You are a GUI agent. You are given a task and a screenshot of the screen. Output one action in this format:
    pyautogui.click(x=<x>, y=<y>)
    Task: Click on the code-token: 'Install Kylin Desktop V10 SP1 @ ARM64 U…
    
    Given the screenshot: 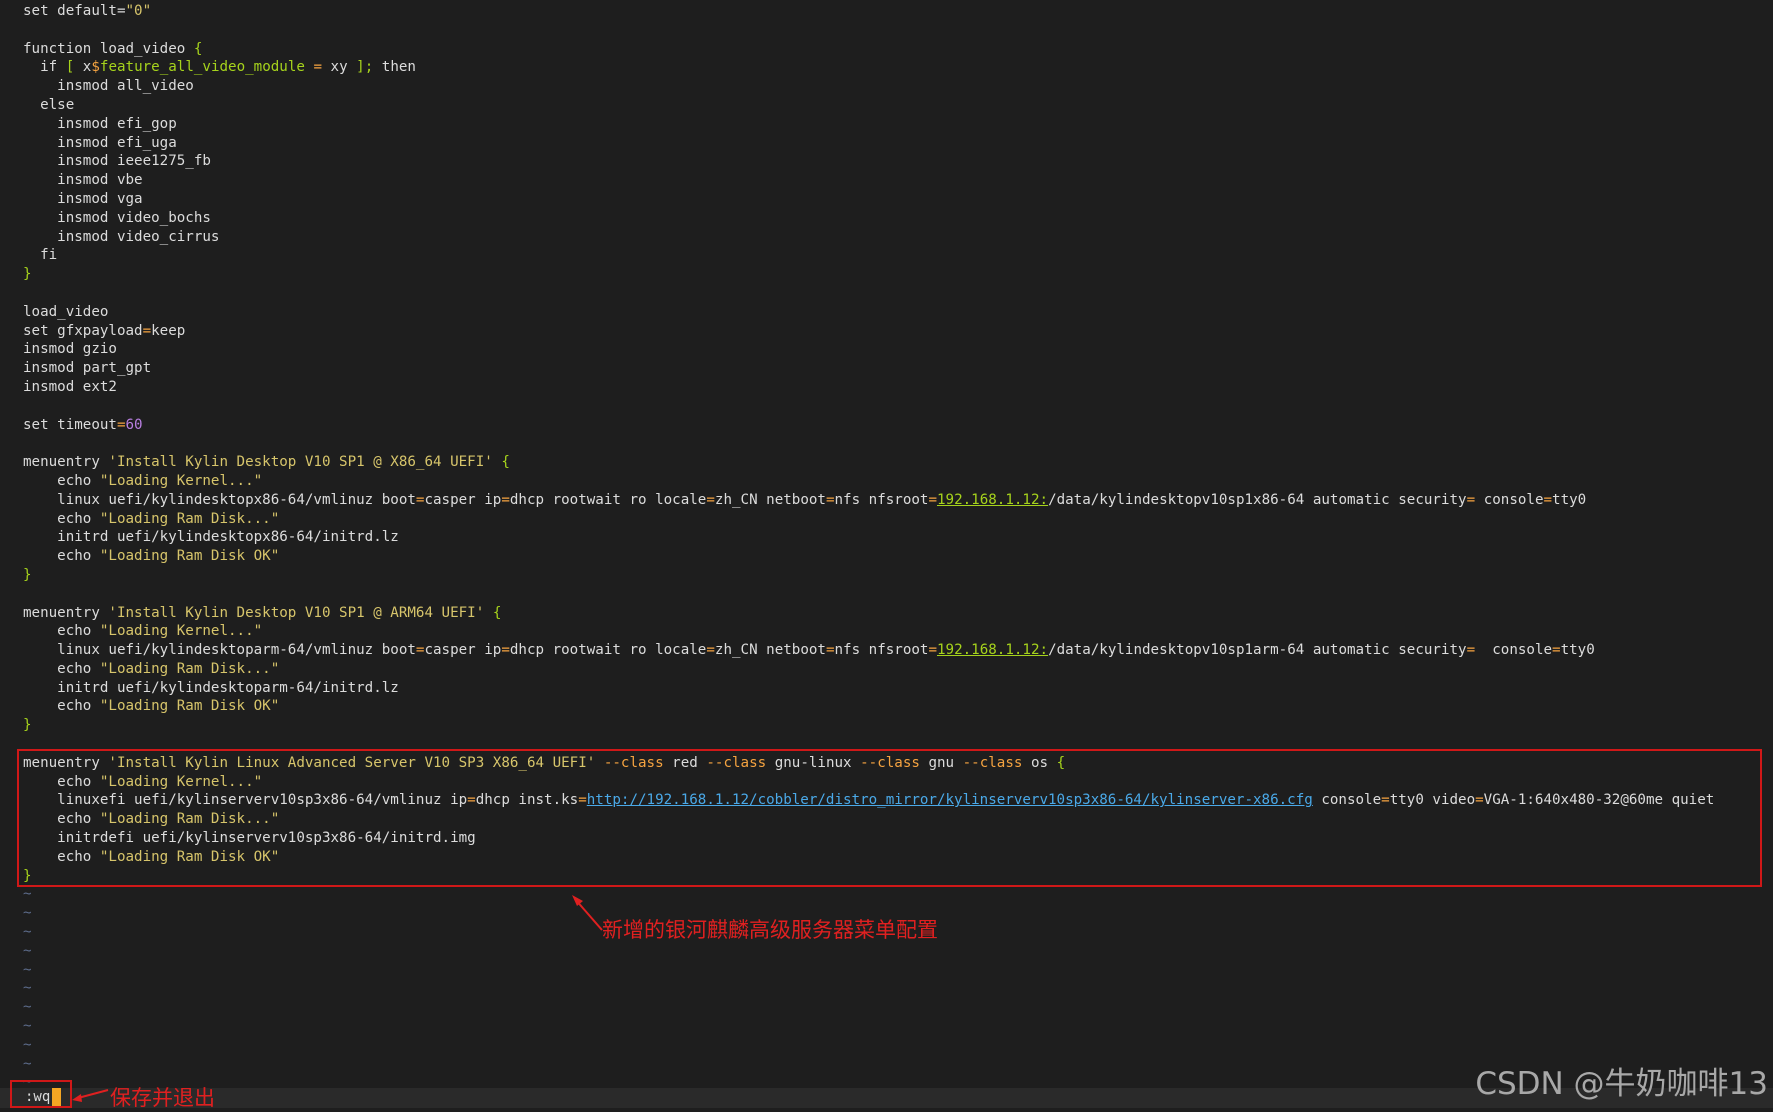 What is the action you would take?
    pyautogui.click(x=296, y=612)
    